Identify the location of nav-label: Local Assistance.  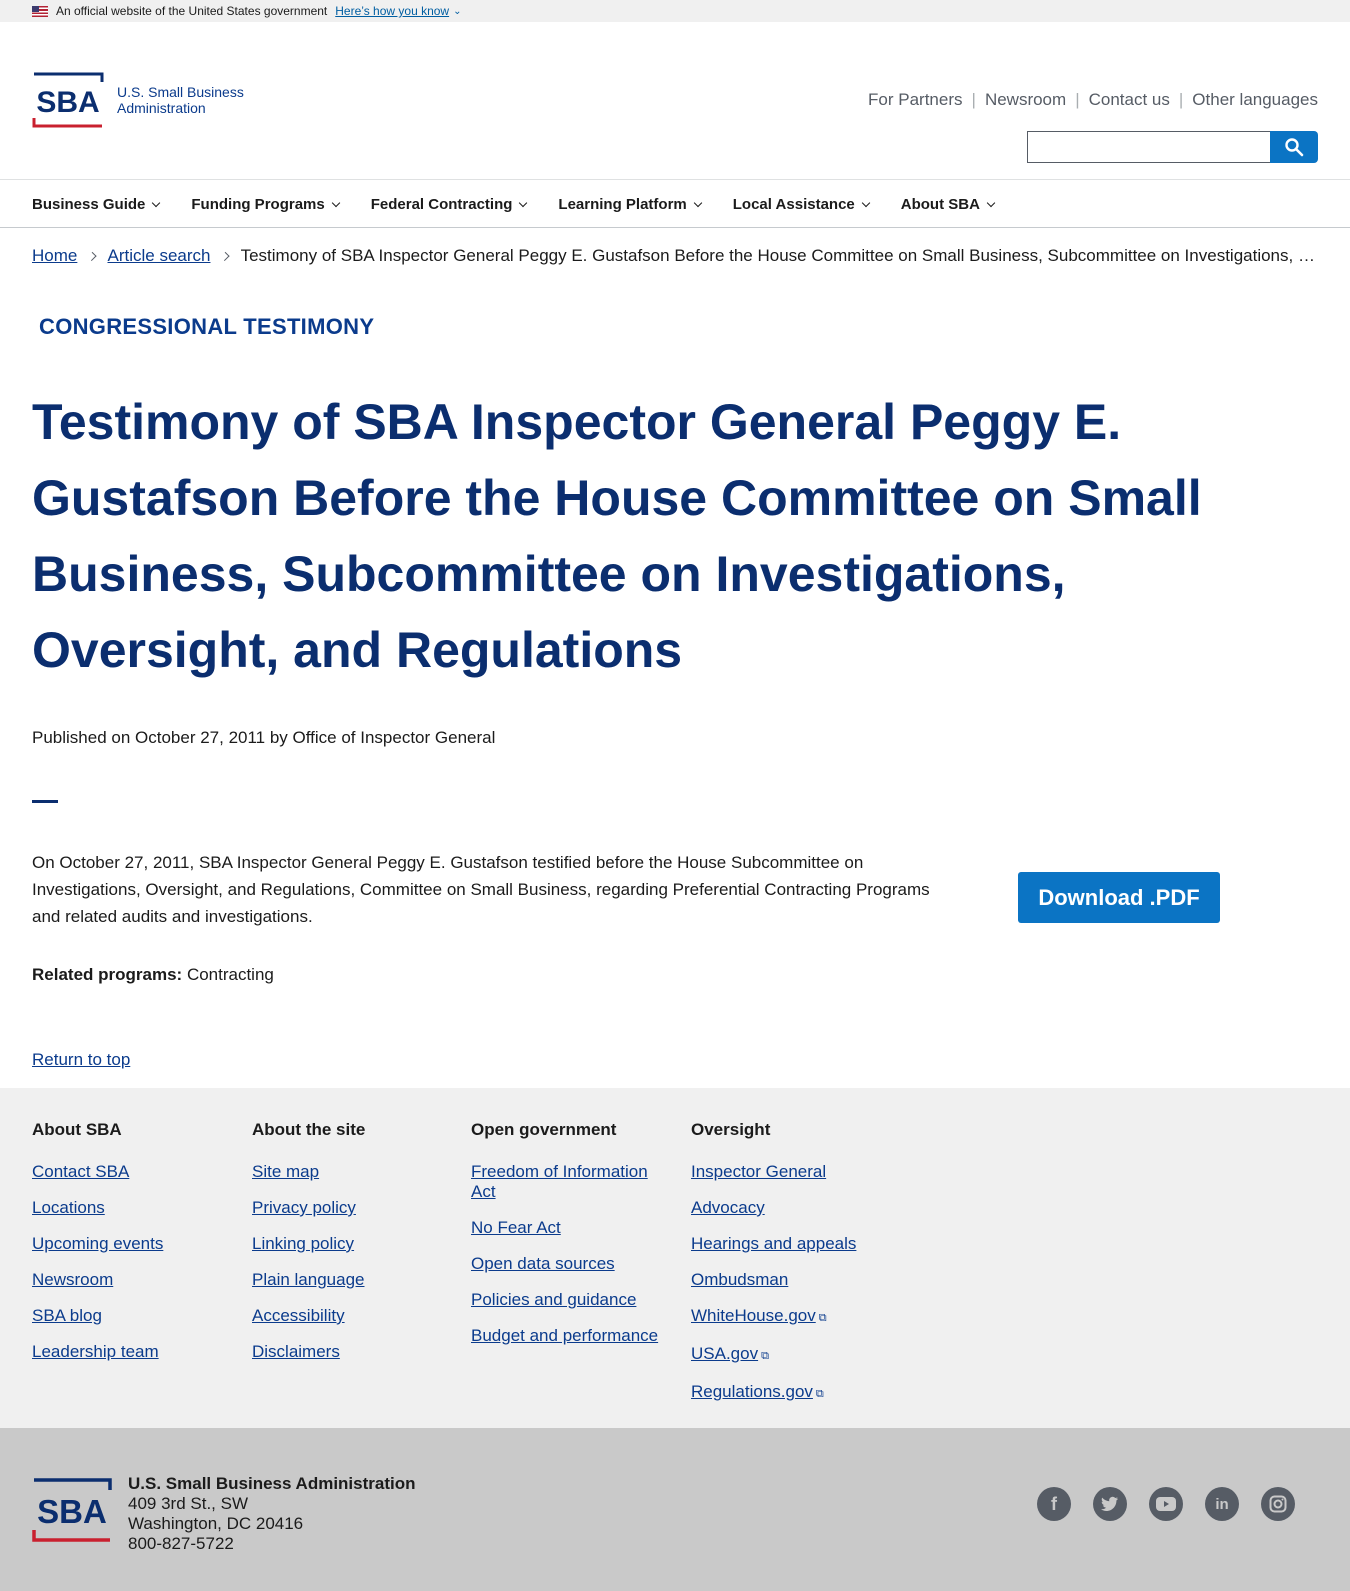
(793, 204).